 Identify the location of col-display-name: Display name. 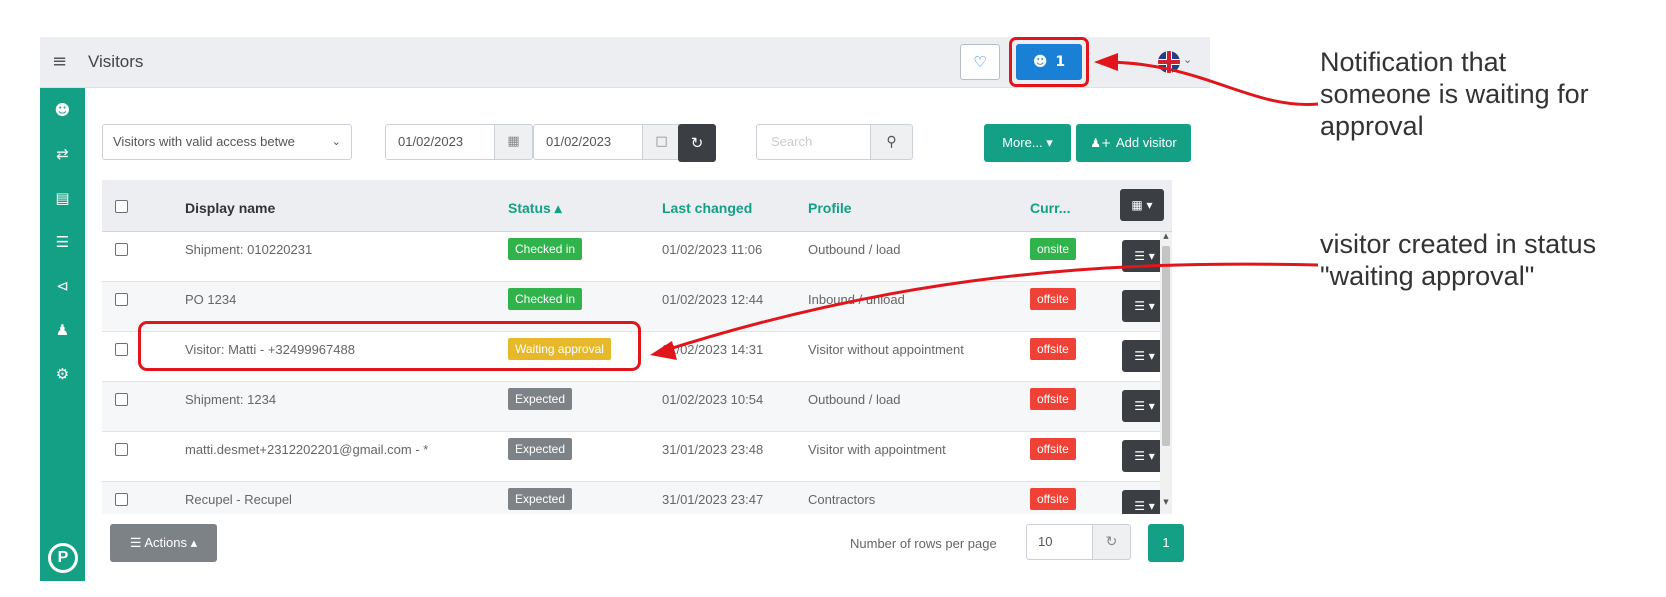
(230, 208).